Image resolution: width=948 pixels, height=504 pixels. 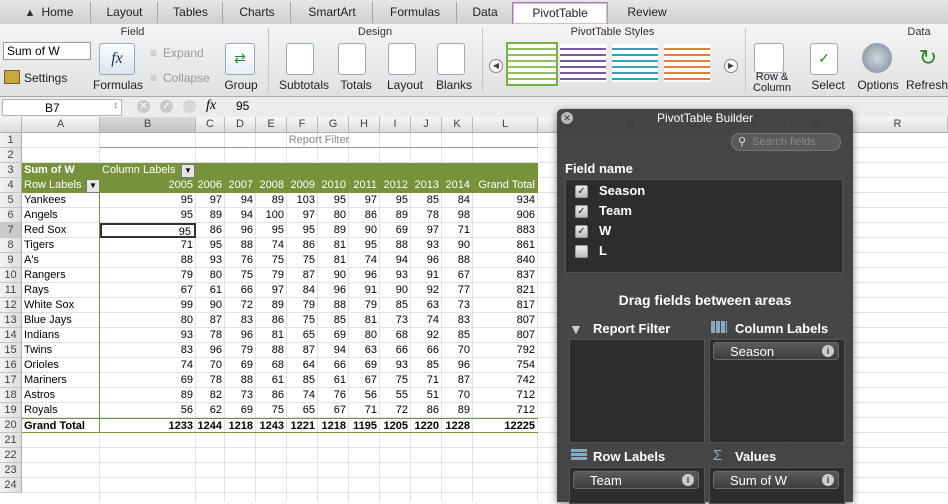 What do you see at coordinates (116, 105) in the screenshot?
I see `name-box-stepper-icon: ↕` at bounding box center [116, 105].